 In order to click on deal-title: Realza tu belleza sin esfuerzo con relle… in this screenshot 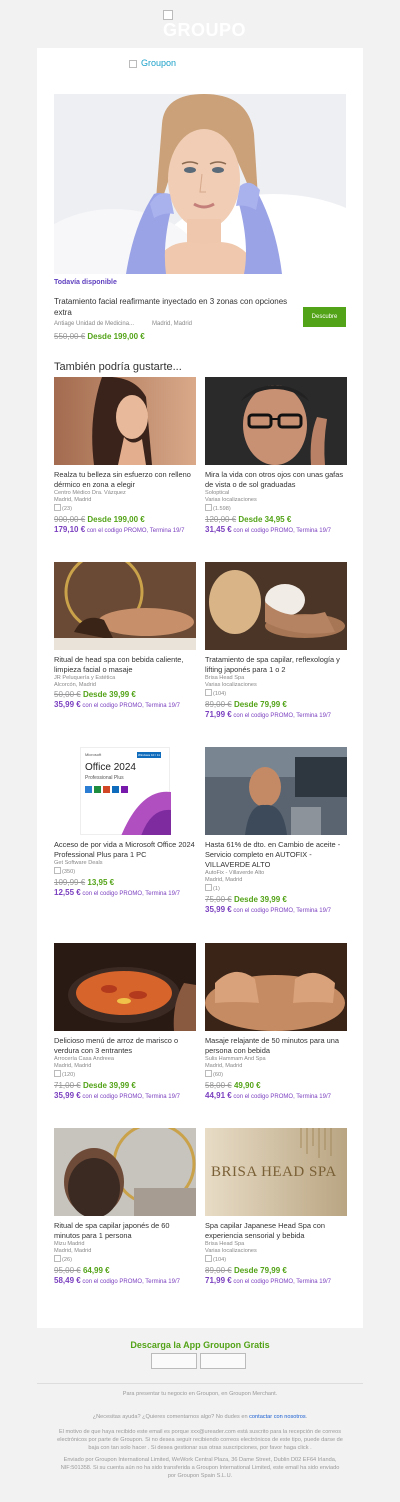, I will do `click(125, 480)`.